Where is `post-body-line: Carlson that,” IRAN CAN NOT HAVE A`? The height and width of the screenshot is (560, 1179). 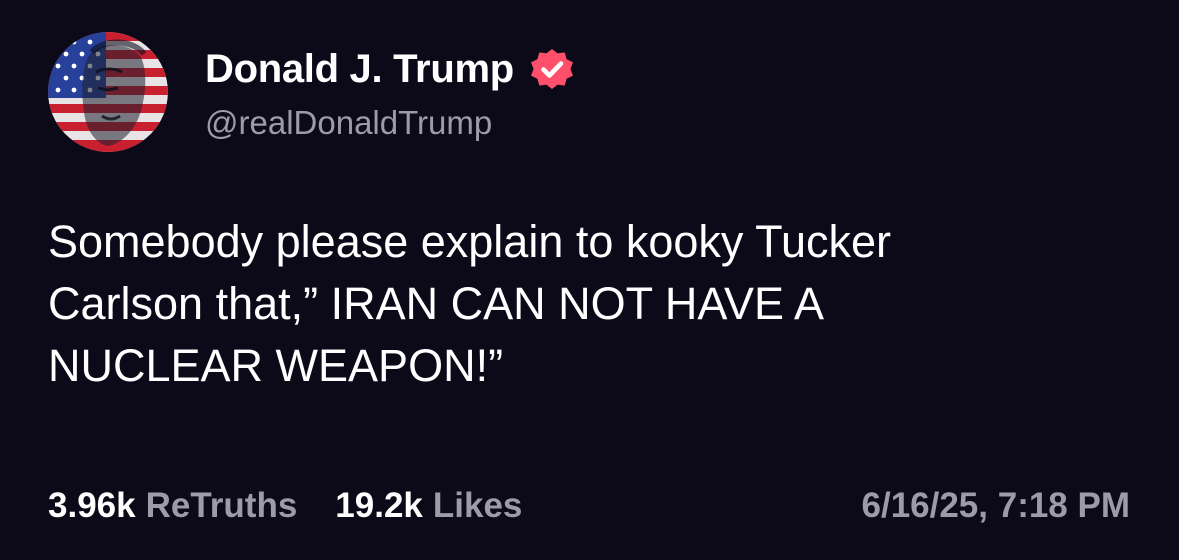
post-body-line: Carlson that,” IRAN CAN NOT HAVE A is located at coordinates (436, 303).